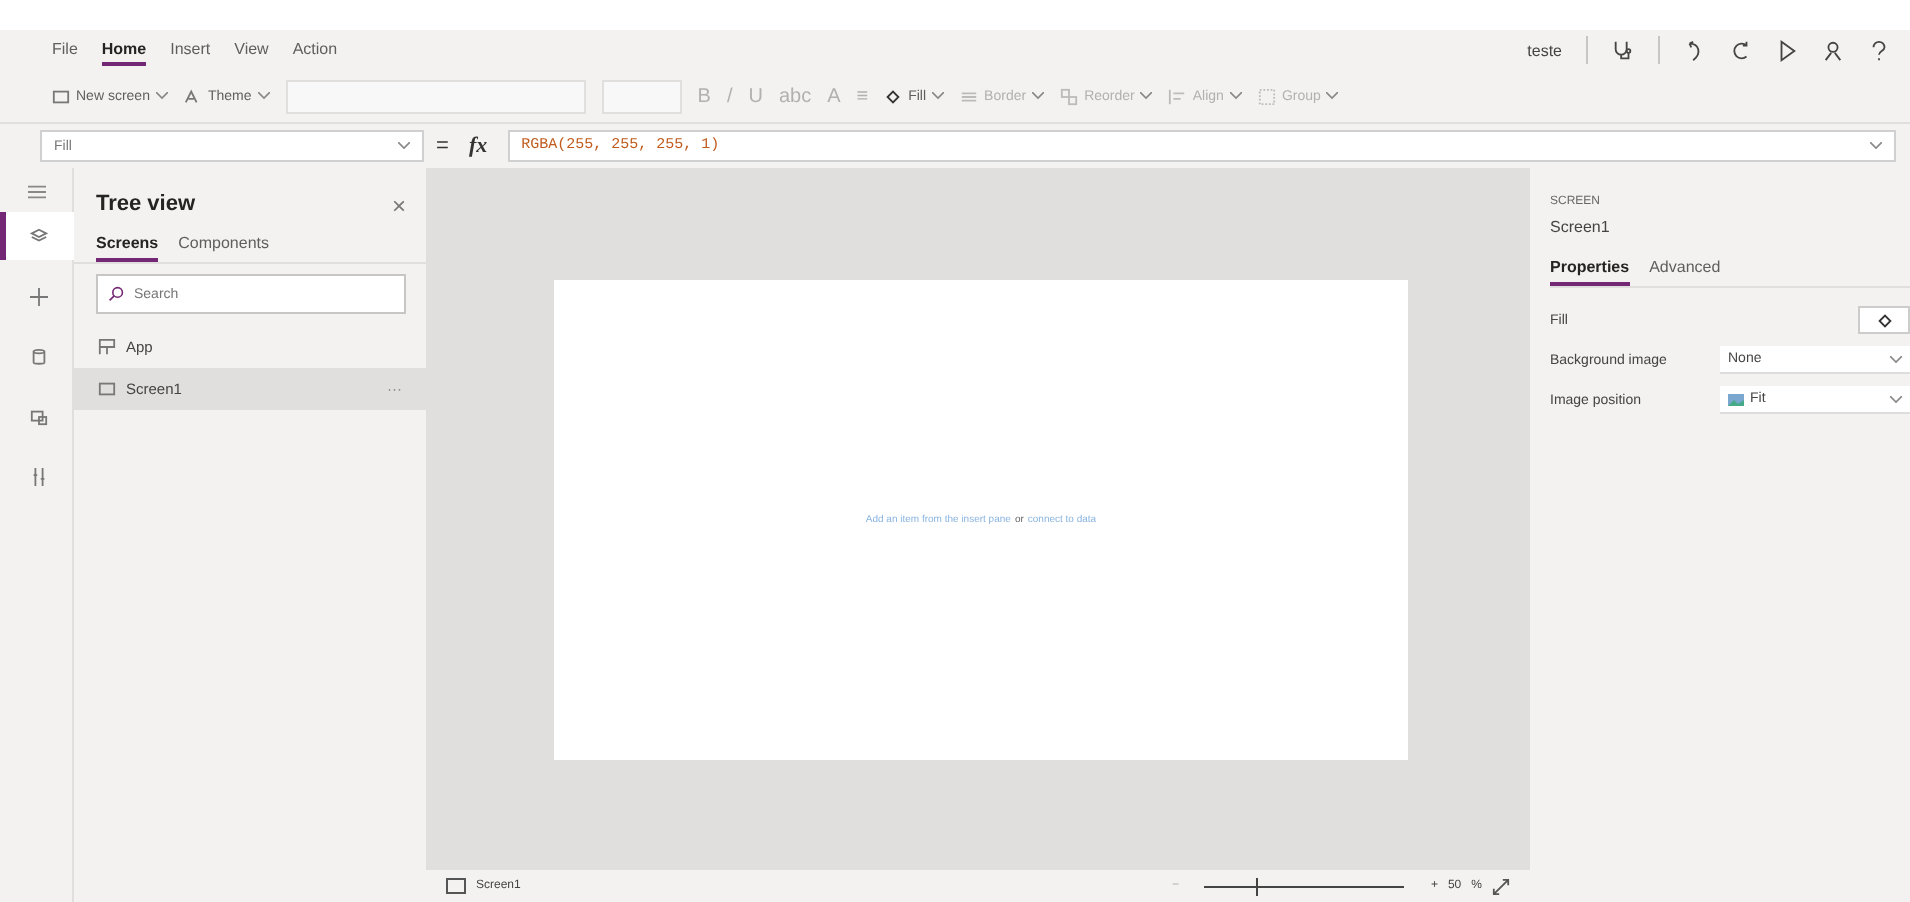  What do you see at coordinates (1590, 269) in the screenshot?
I see `property-tab: Properties` at bounding box center [1590, 269].